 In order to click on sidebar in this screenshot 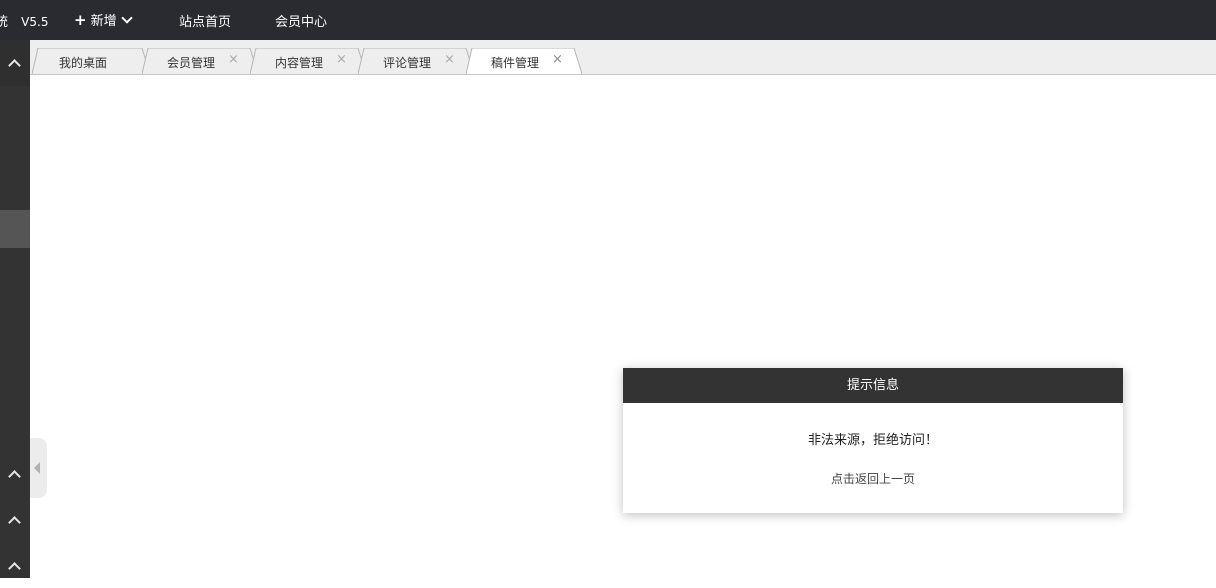, I will do `click(15, 309)`.